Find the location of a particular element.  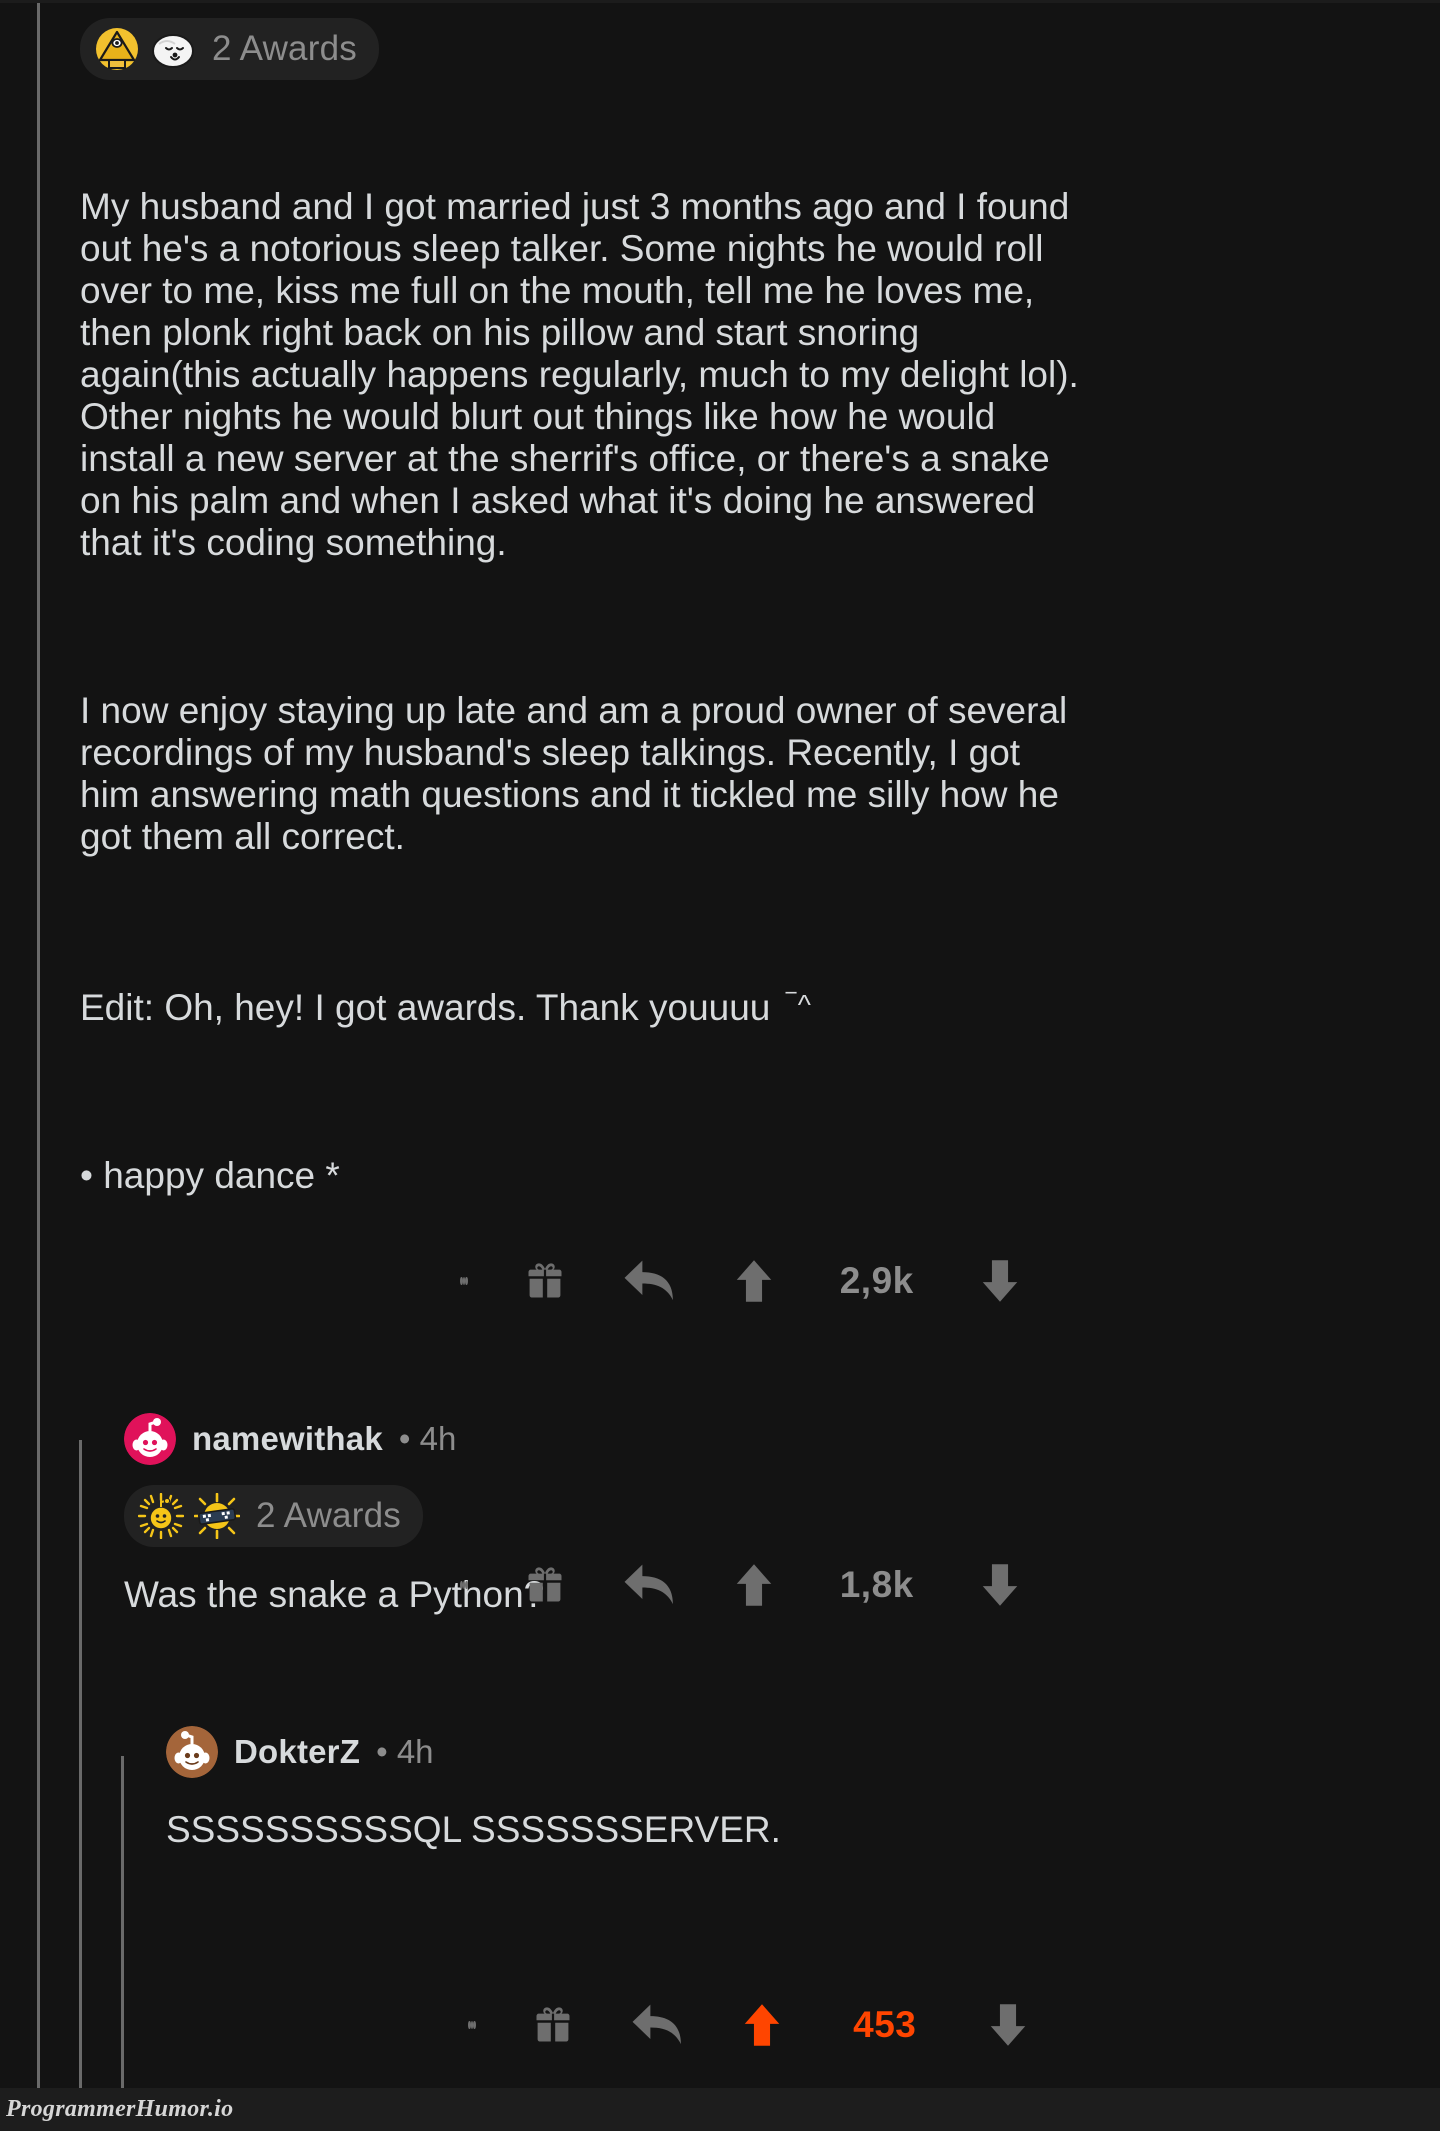

post-downvote-button is located at coordinates (1000, 1281).